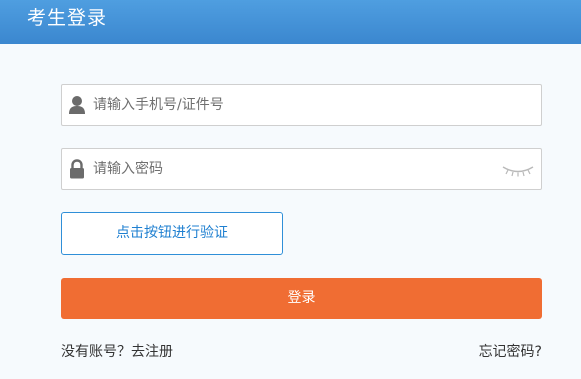  Describe the element at coordinates (67, 18) in the screenshot. I see `page-title: 考生登录` at that location.